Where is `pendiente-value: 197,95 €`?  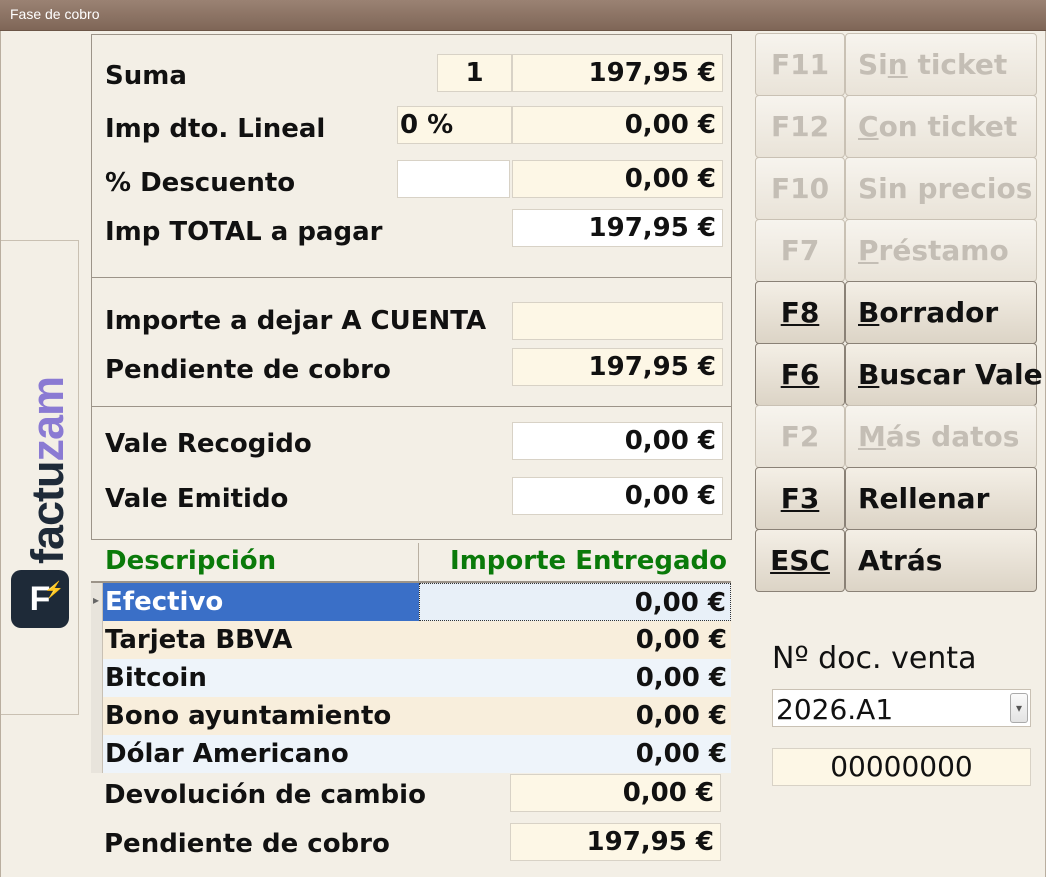 pendiente-value: 197,95 € is located at coordinates (617, 367).